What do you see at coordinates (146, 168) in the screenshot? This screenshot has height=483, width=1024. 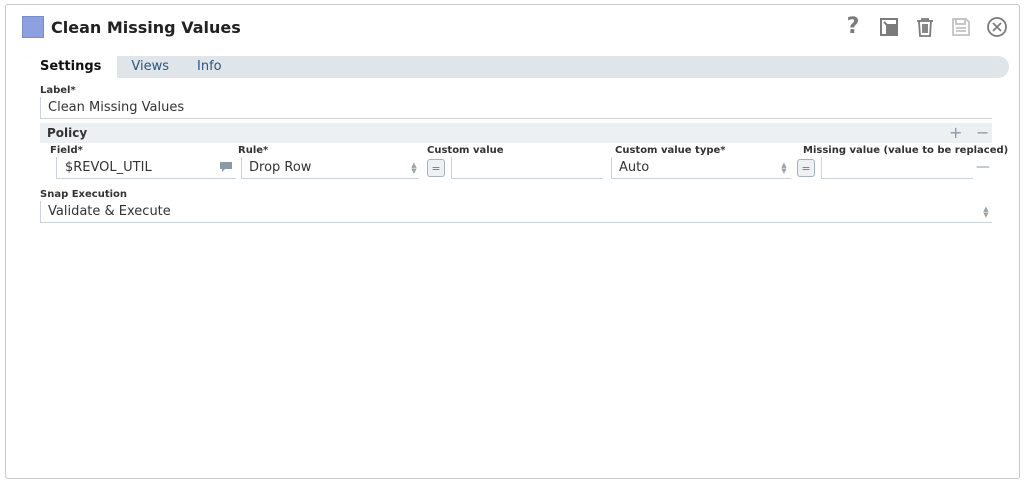 I see `field-input: $REVOL_UTIL` at bounding box center [146, 168].